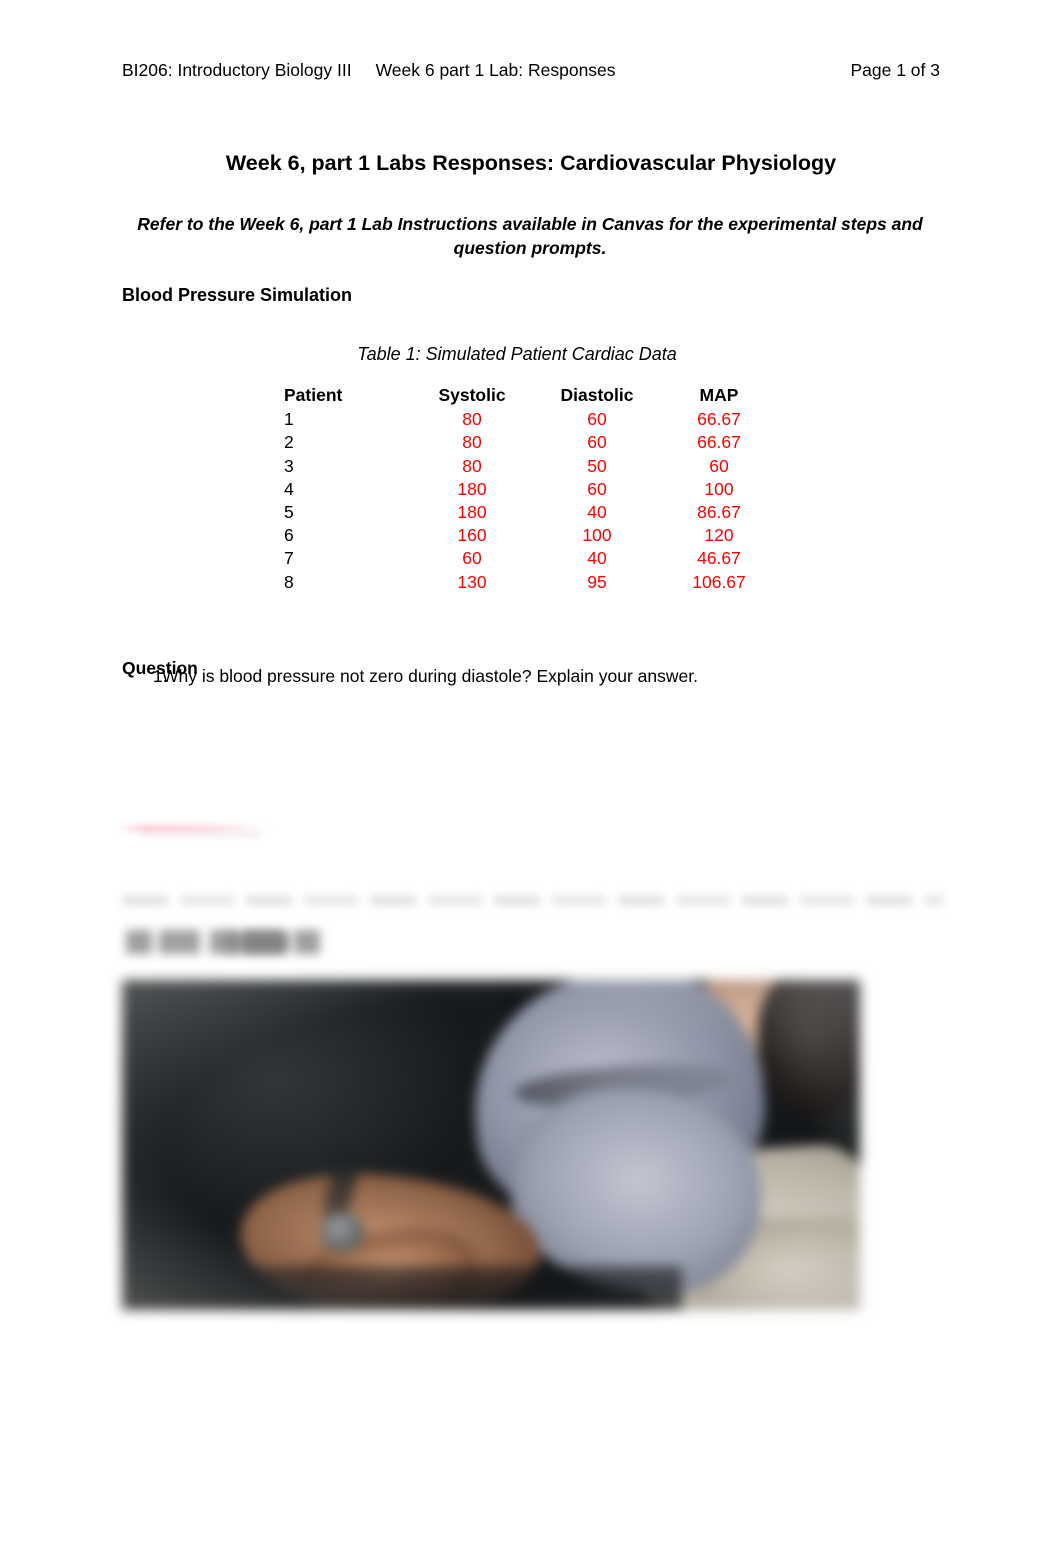  Describe the element at coordinates (531, 466) in the screenshot. I see `table-row: 3 80 50 60` at that location.